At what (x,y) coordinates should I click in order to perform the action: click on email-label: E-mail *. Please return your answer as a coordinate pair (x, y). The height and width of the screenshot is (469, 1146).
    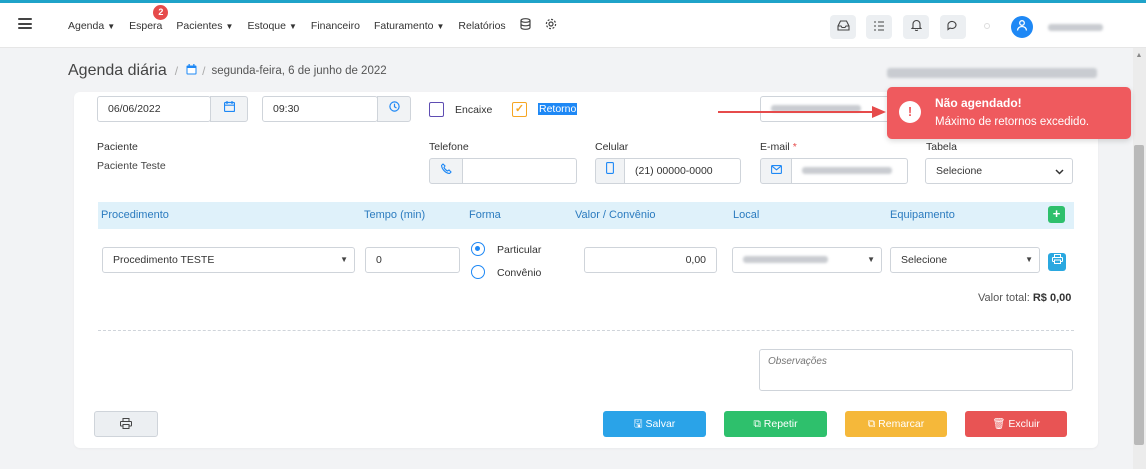
    Looking at the image, I should click on (778, 147).